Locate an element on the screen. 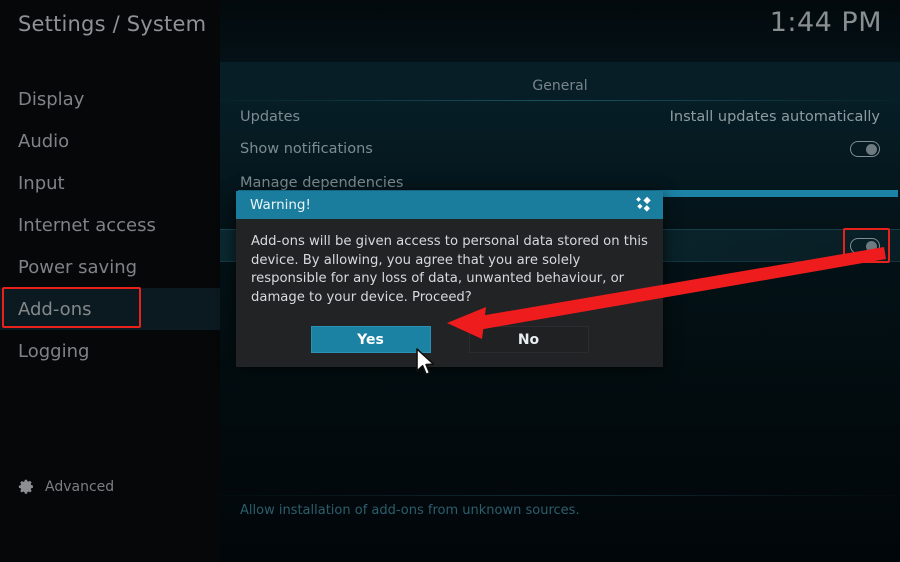 Image resolution: width=900 pixels, height=562 pixels. no-button: No is located at coordinates (528, 339).